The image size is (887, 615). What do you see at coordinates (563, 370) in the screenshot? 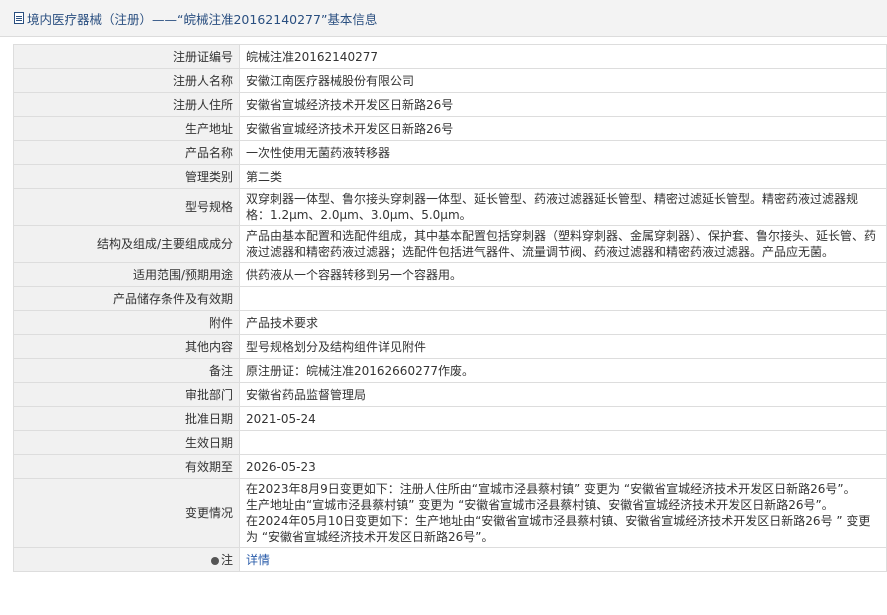
I see `row-value: 原注册证：皖械注准20162660277作废。` at bounding box center [563, 370].